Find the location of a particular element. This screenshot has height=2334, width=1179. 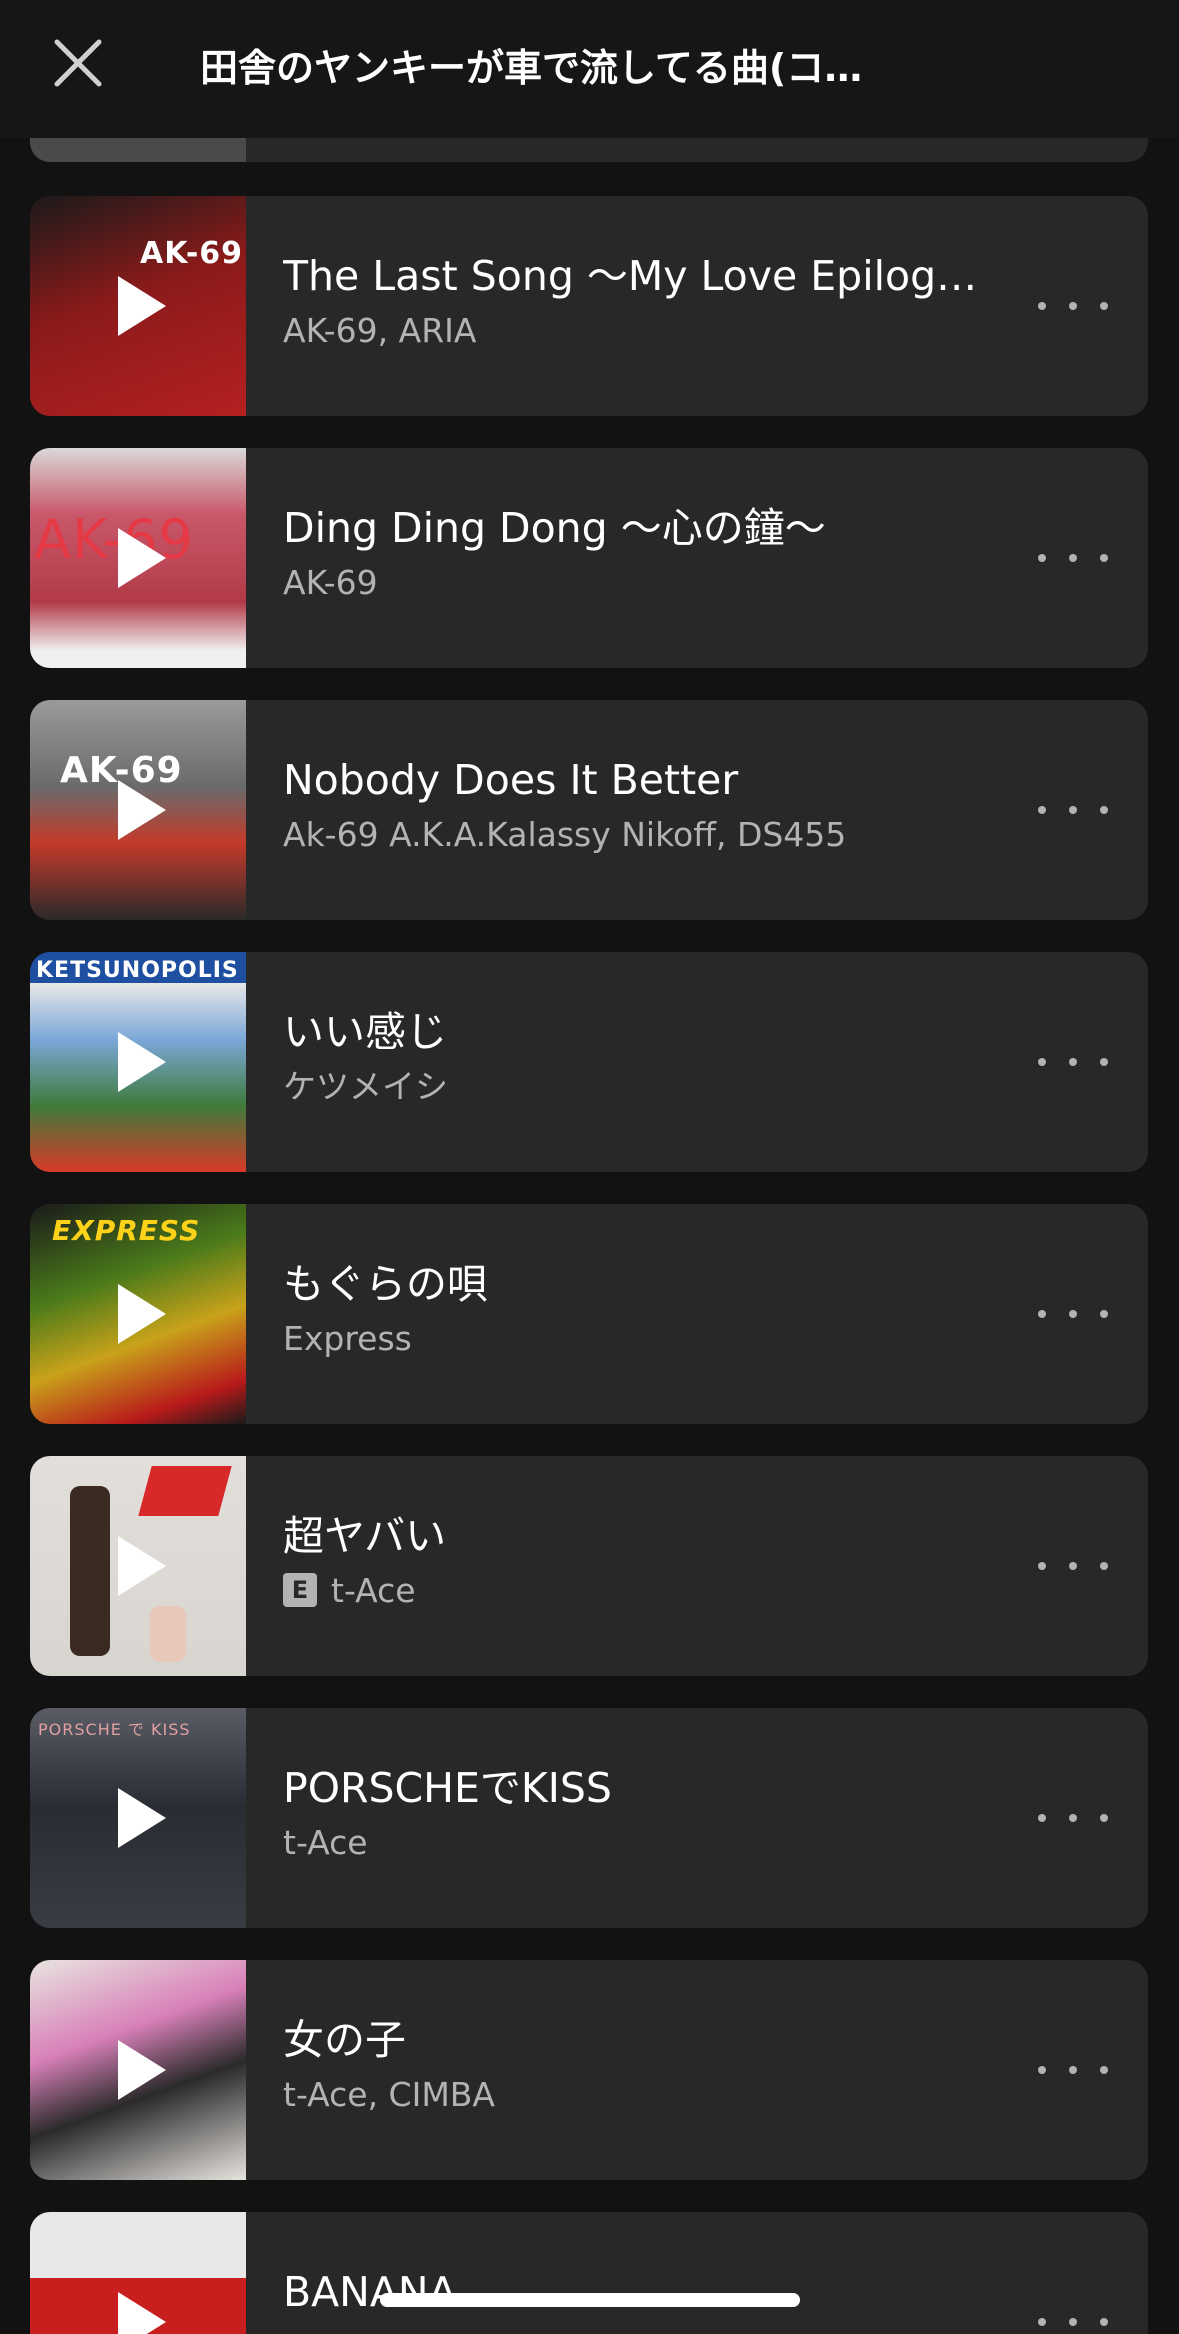

track-row: PORSCHE で KISS PORSCHEでKISS t-Ace is located at coordinates (589, 1818).